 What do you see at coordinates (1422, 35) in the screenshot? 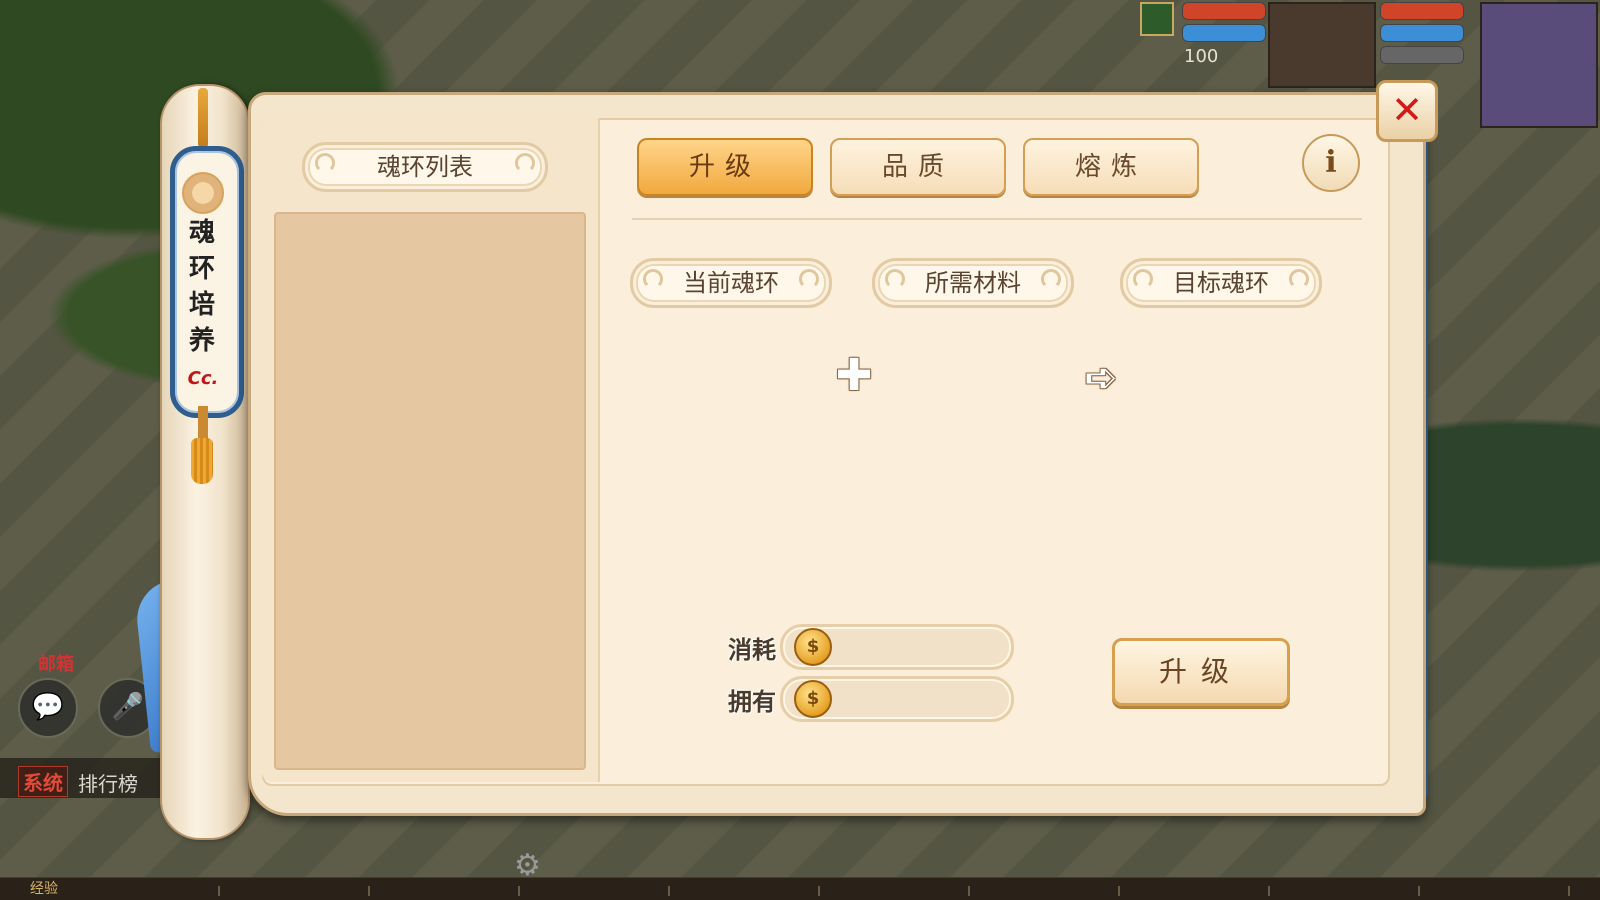
I see `player-status-bars` at bounding box center [1422, 35].